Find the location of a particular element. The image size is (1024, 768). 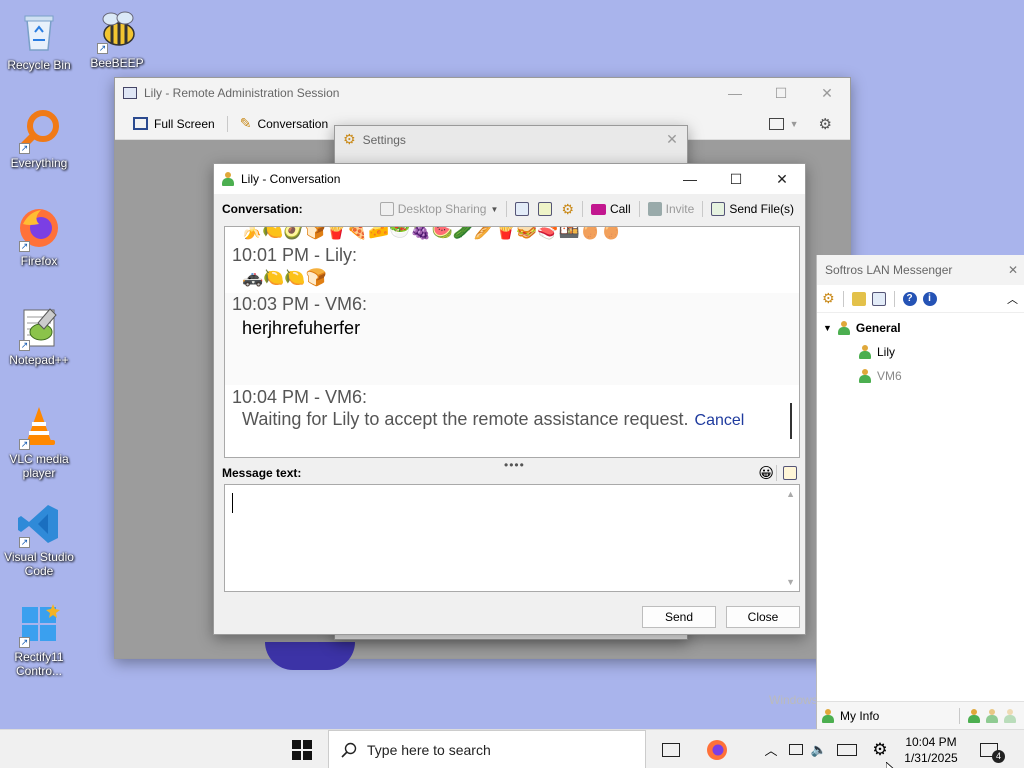

task-view-icon is located at coordinates (671, 749).